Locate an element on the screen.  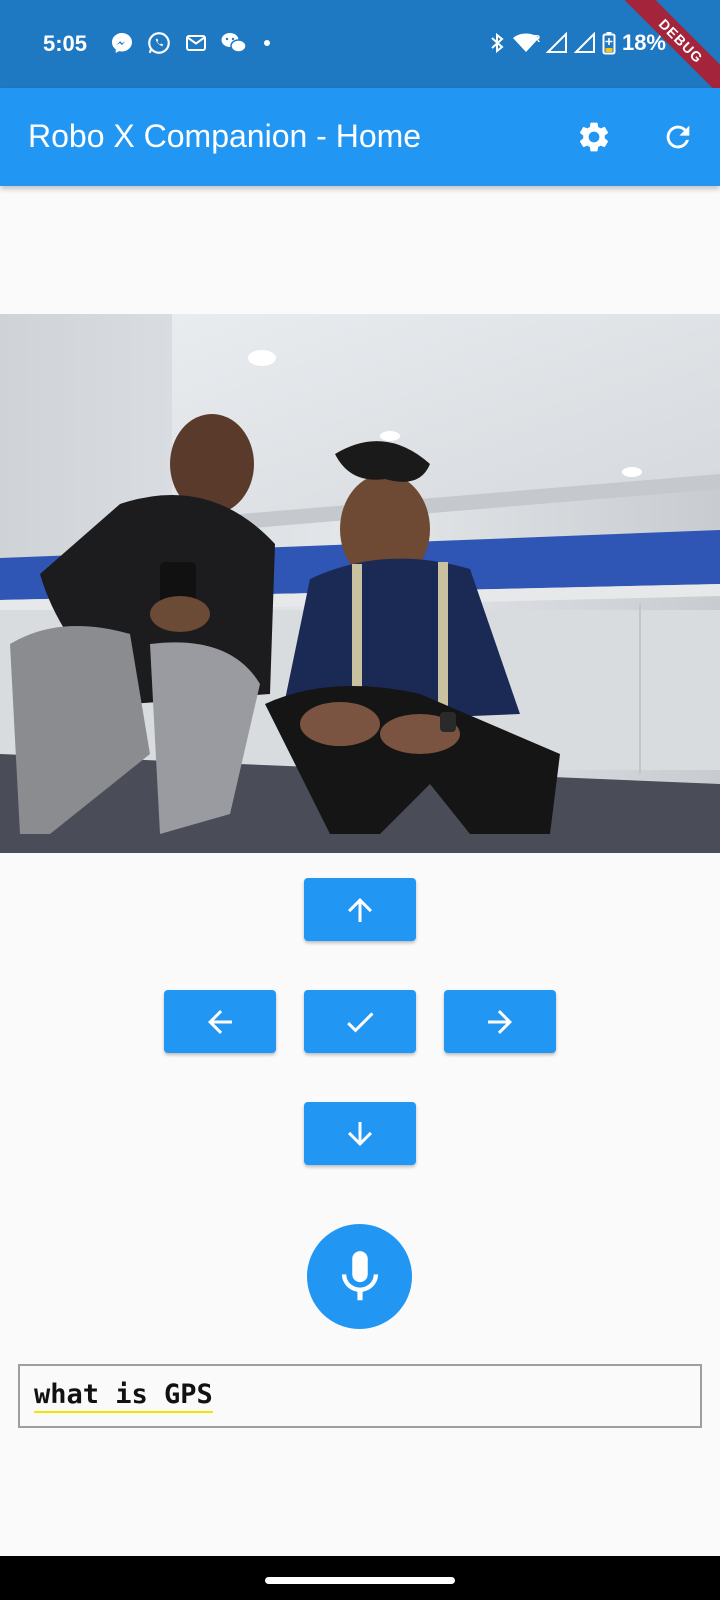
battery-icon is located at coordinates (609, 43).